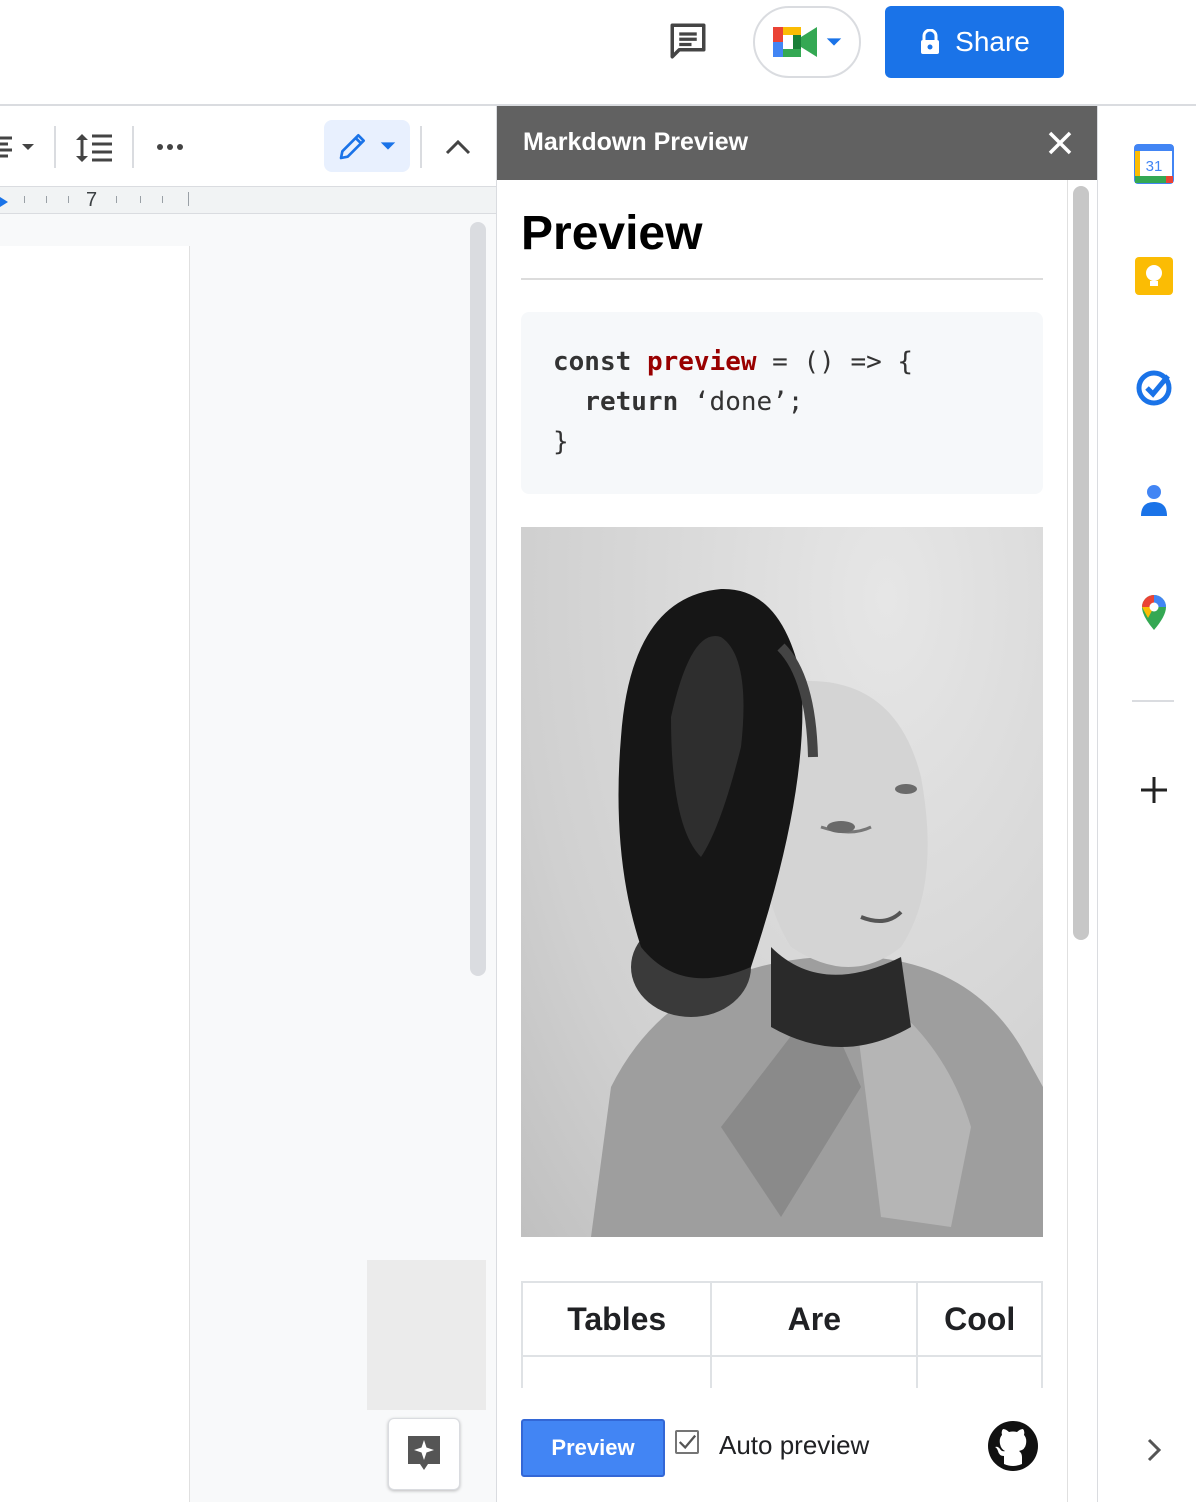  I want to click on close-icon, so click(1060, 143).